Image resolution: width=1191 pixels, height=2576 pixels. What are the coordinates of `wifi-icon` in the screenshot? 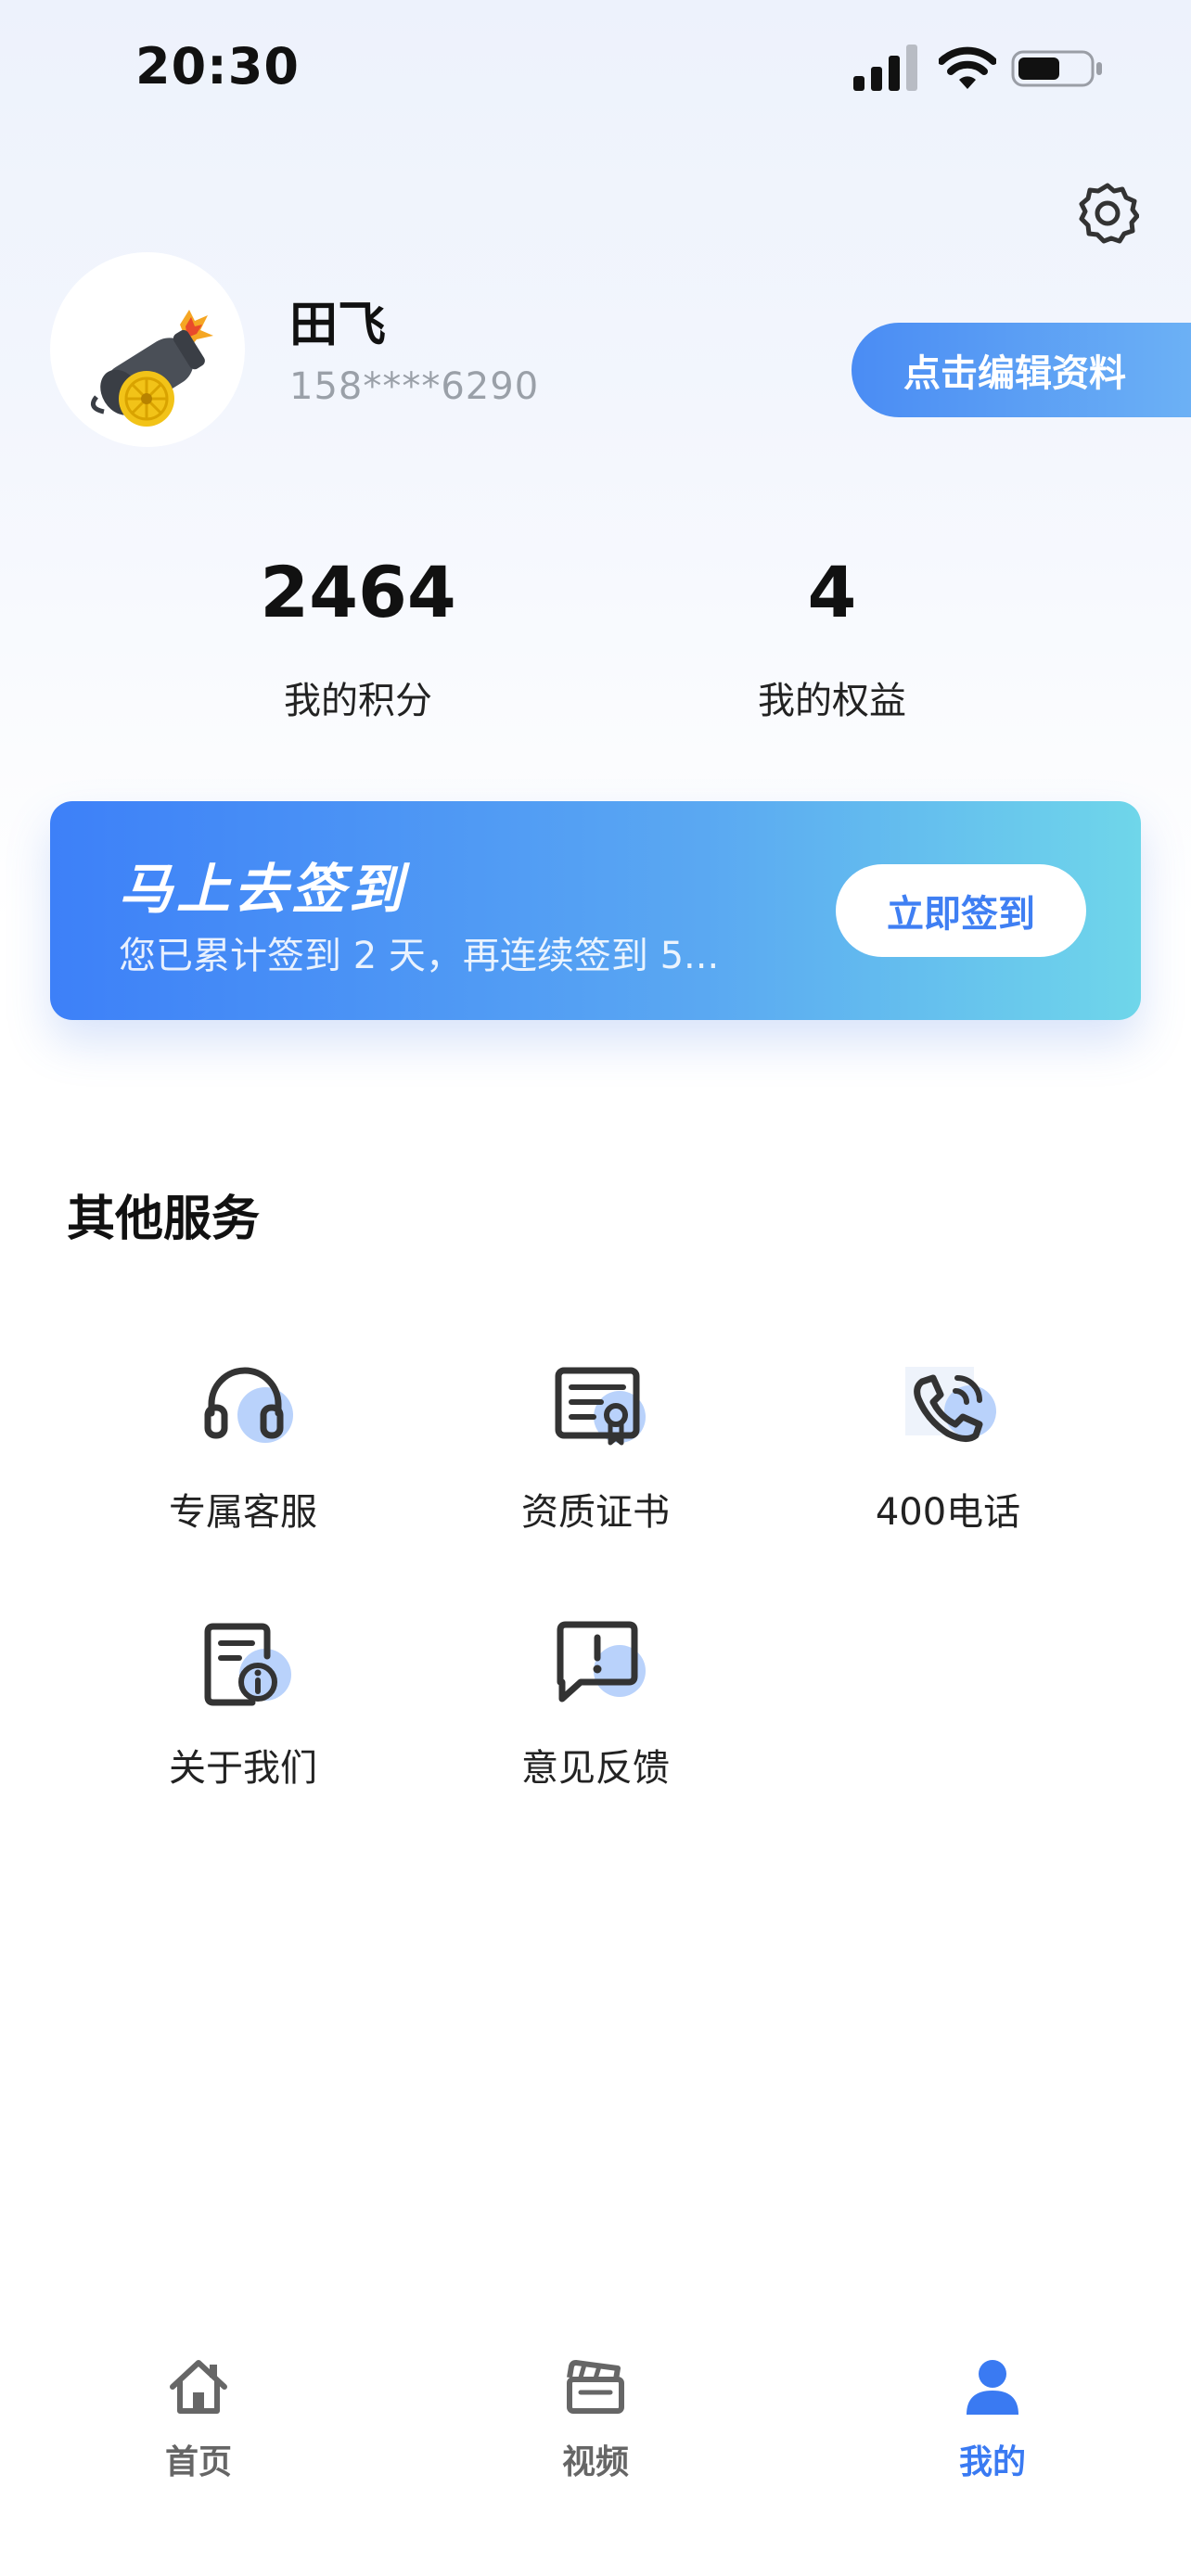 It's located at (967, 67).